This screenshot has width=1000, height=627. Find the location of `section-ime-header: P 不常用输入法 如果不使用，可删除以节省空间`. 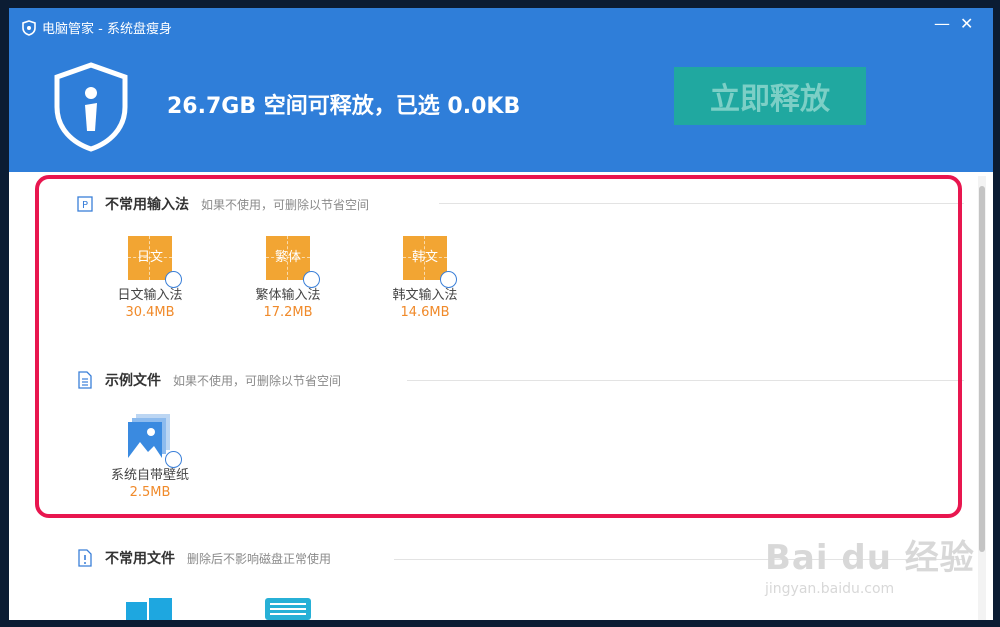

section-ime-header: P 不常用输入法 如果不使用，可删除以节省空间 is located at coordinates (223, 204).